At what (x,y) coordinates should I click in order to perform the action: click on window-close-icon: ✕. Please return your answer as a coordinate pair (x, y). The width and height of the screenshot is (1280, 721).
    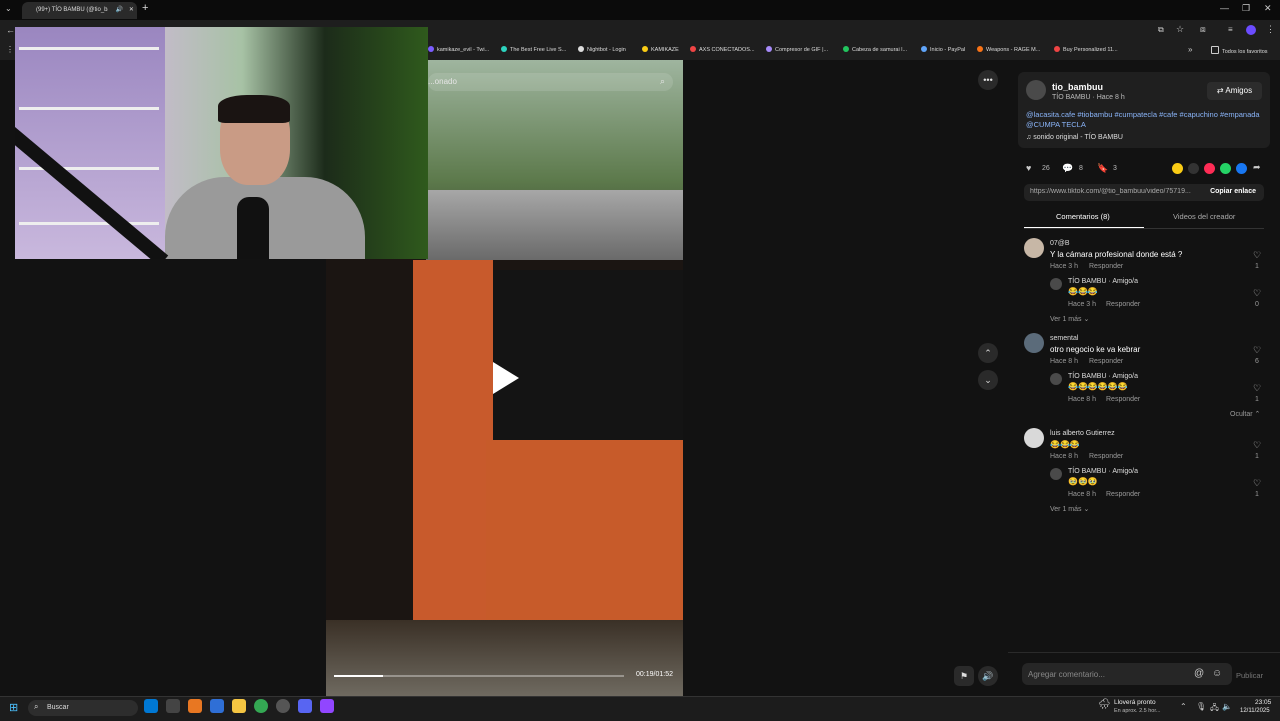
    Looking at the image, I should click on (1268, 8).